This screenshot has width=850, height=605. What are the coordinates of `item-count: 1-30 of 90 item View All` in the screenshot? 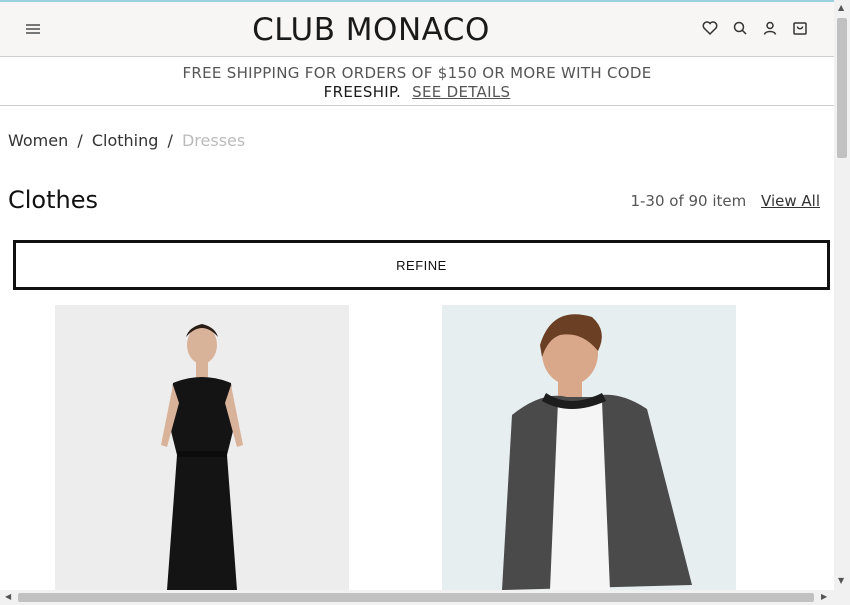 It's located at (725, 201).